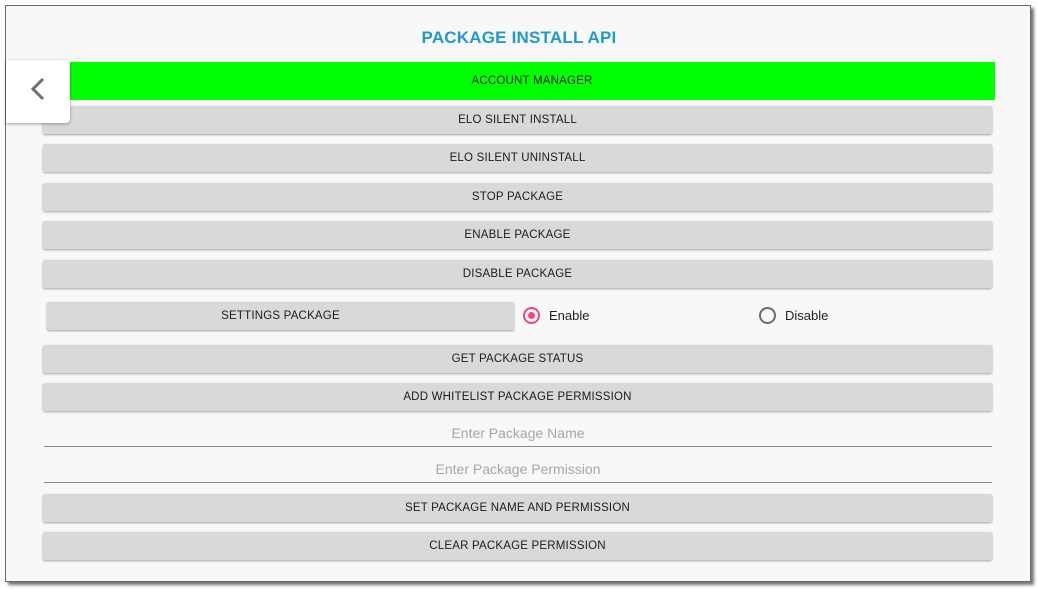 The image size is (1037, 589). I want to click on account-manager-button: ACCOUNT MANAGER, so click(532, 81).